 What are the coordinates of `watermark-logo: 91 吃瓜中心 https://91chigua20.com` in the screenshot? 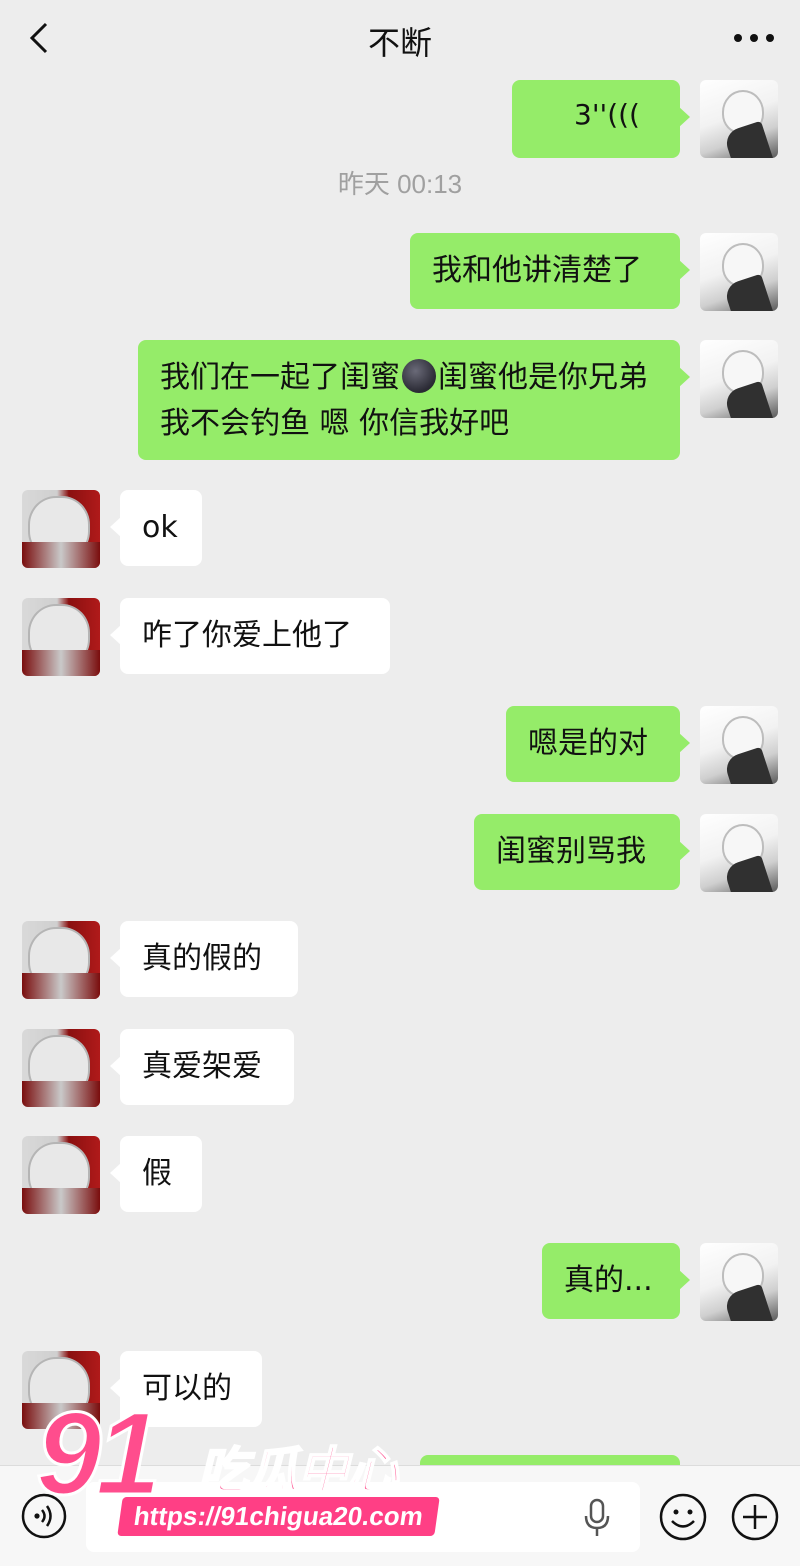 It's located at (235, 1471).